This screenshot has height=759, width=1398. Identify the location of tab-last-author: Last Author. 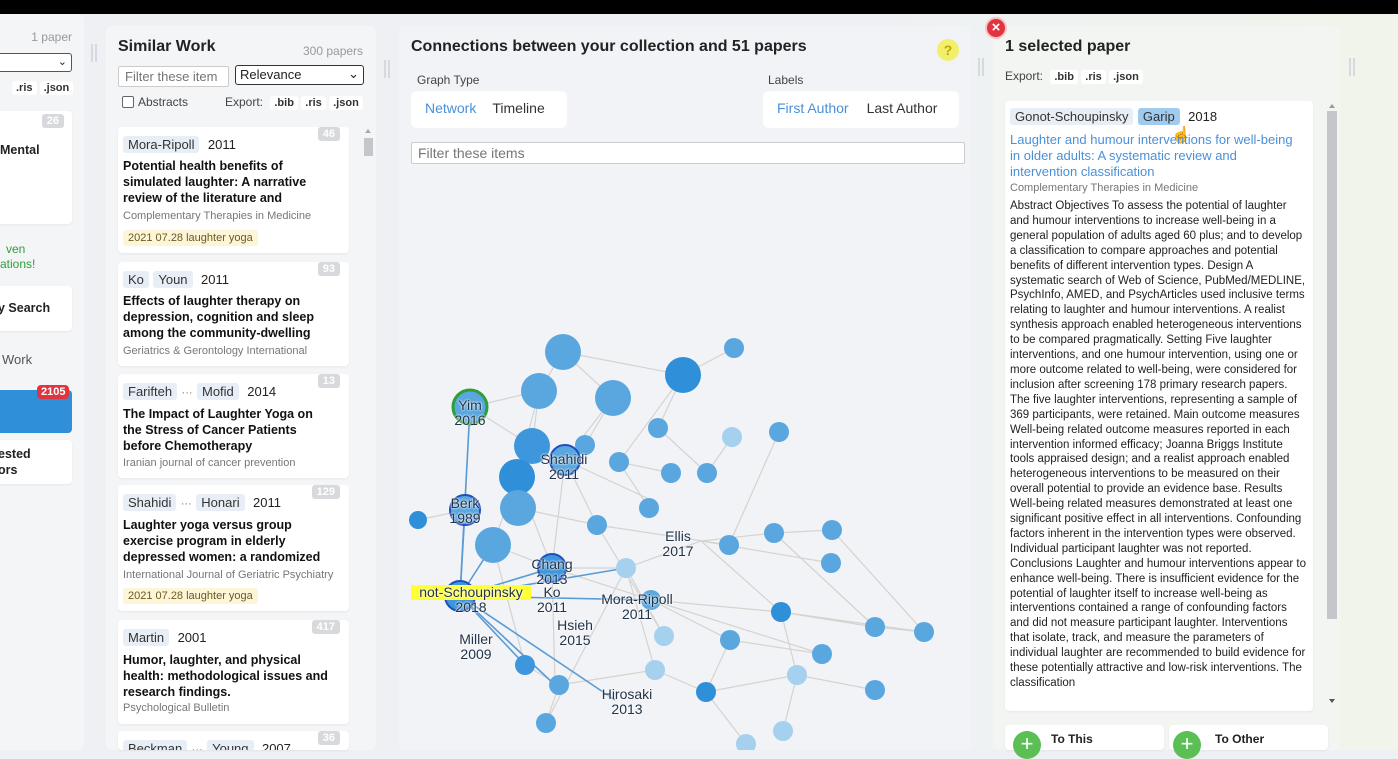
(901, 109).